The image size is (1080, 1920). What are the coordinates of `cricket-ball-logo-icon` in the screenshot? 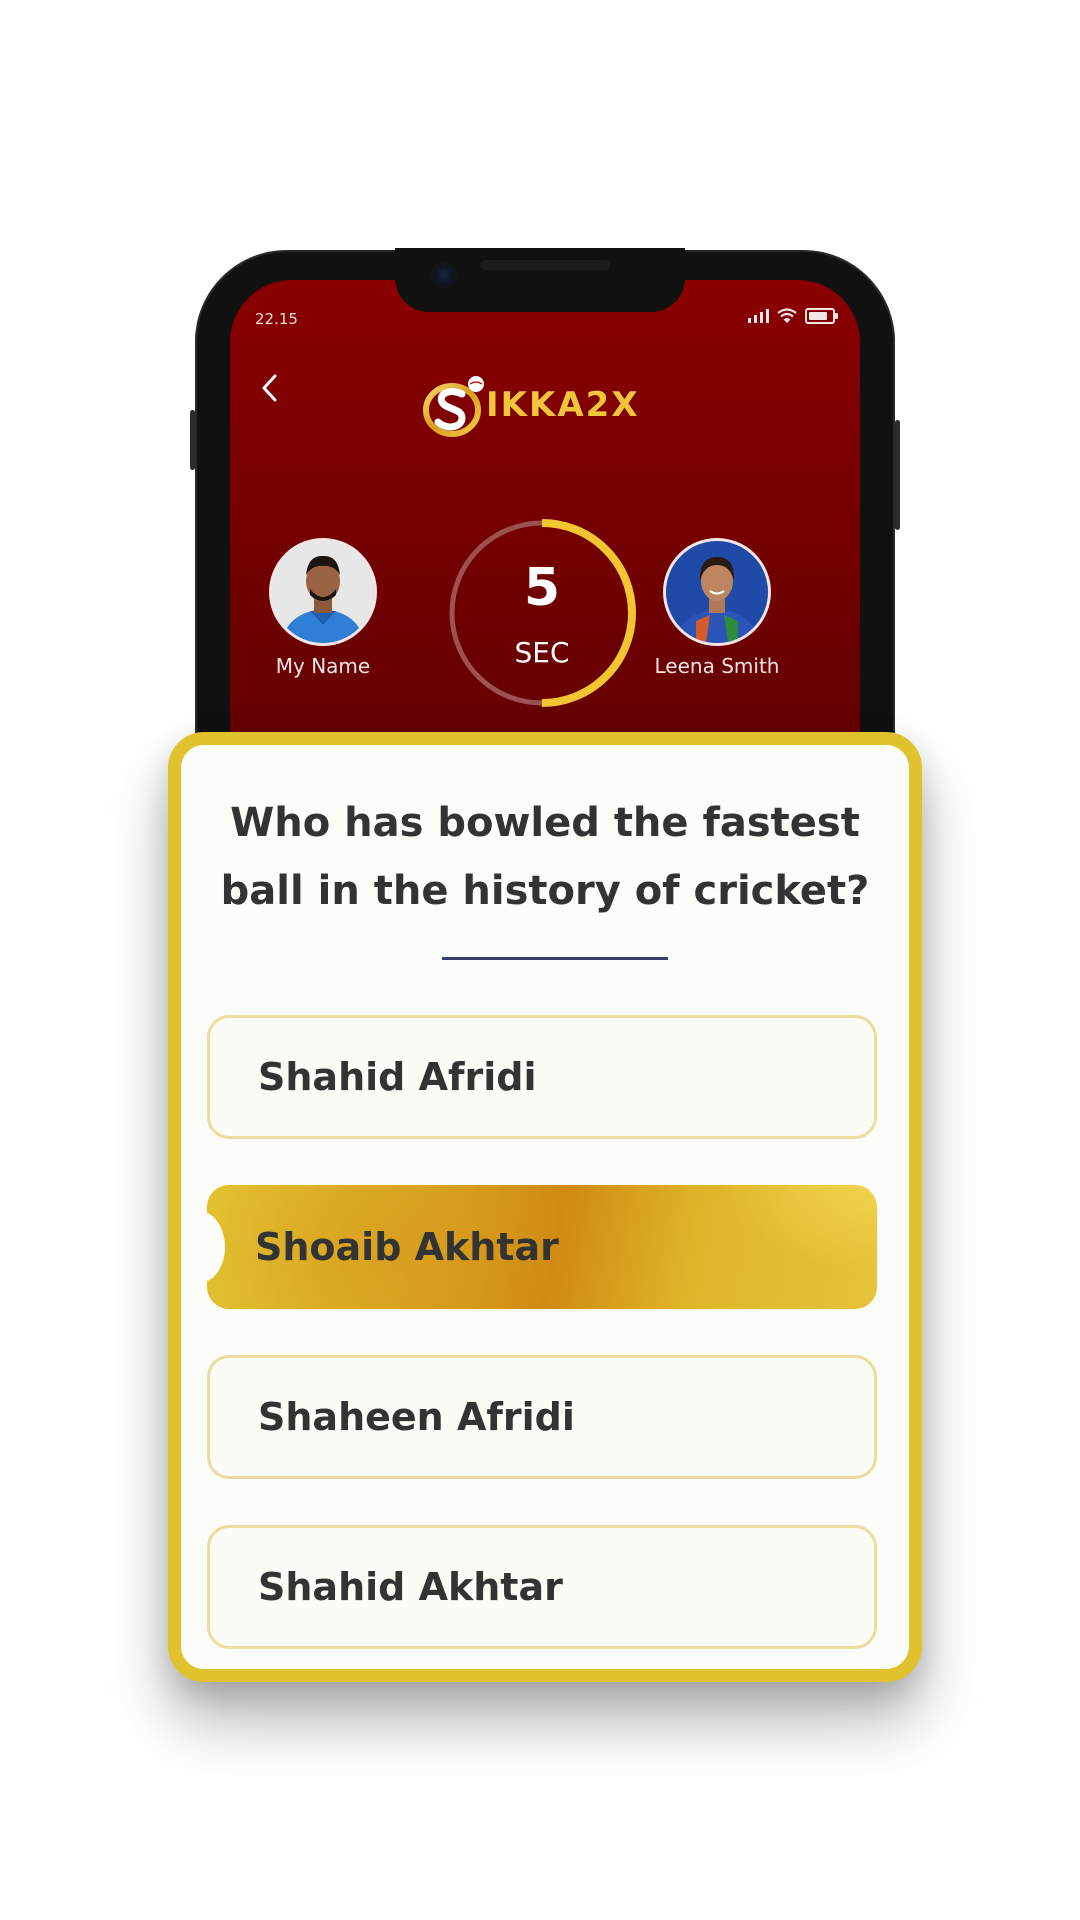 It's located at (453, 406).